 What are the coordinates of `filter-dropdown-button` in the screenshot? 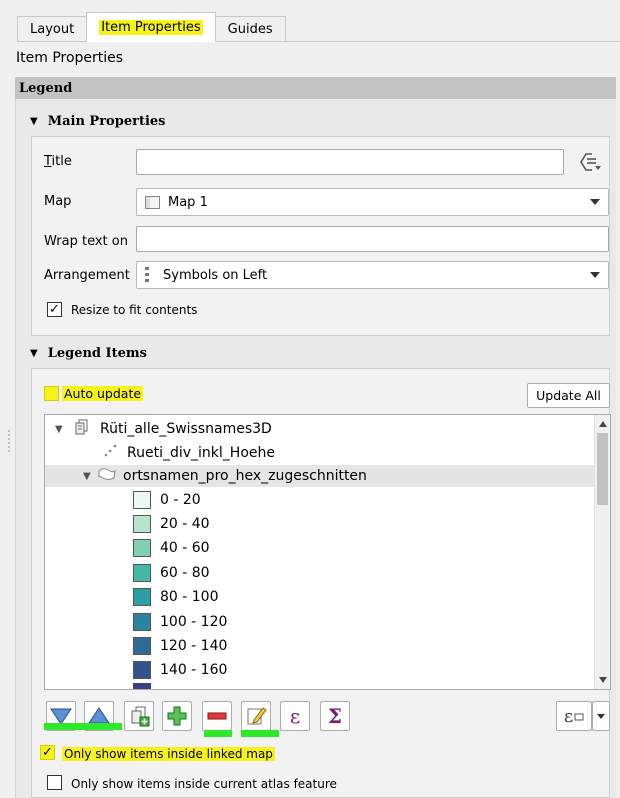 It's located at (601, 716).